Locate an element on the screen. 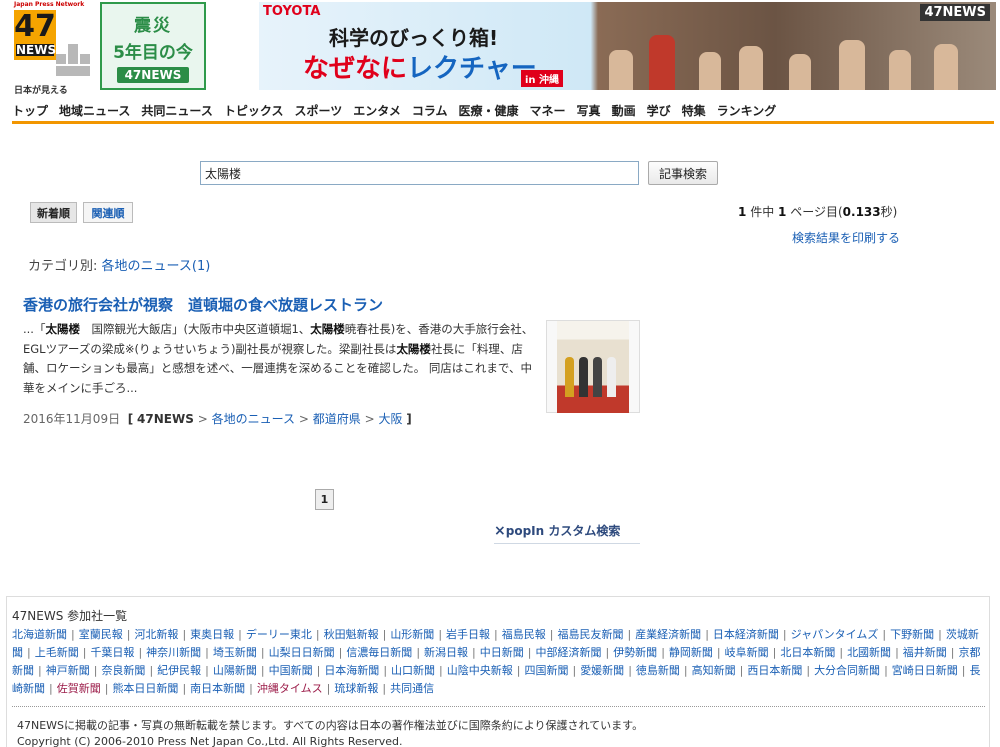  partner-link: 岐阜新聞 is located at coordinates (747, 652).